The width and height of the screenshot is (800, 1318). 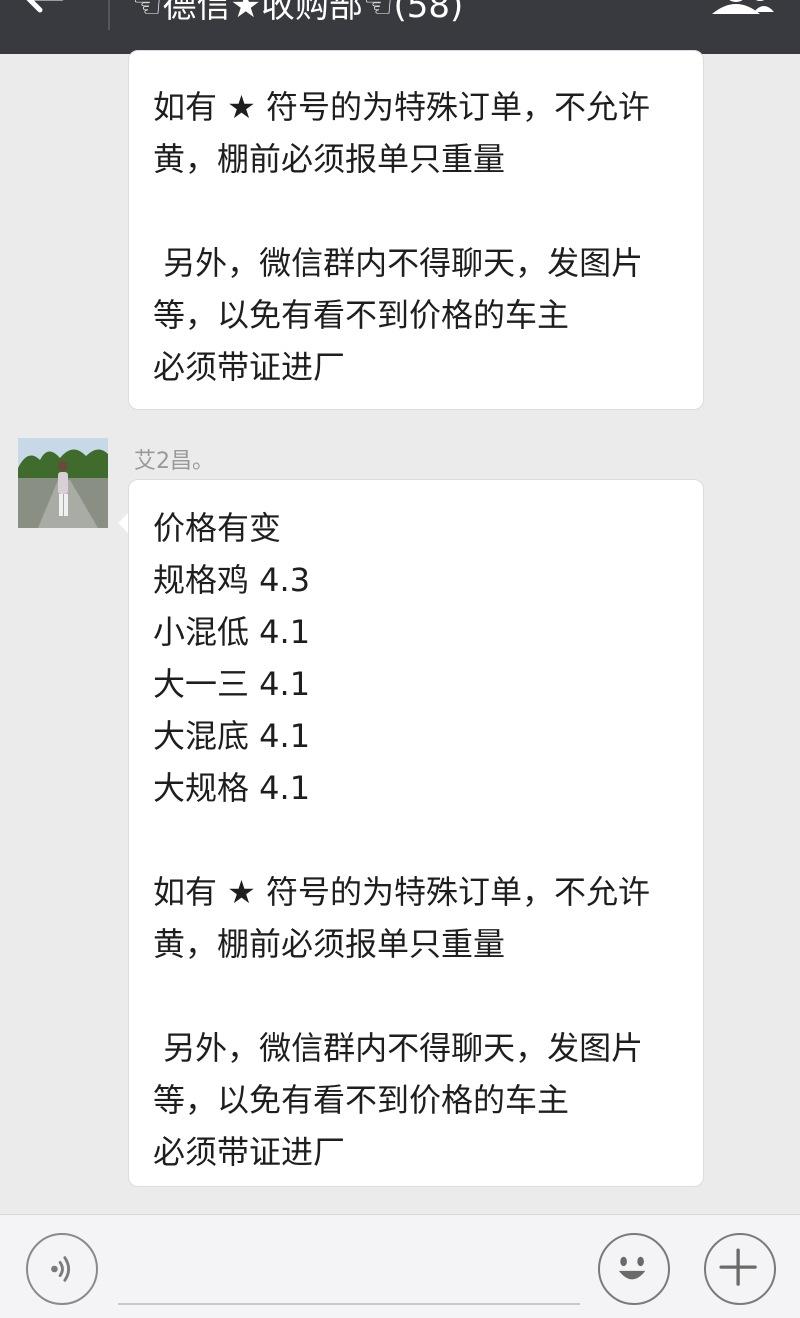 I want to click on group-contacts-button, so click(x=741, y=12).